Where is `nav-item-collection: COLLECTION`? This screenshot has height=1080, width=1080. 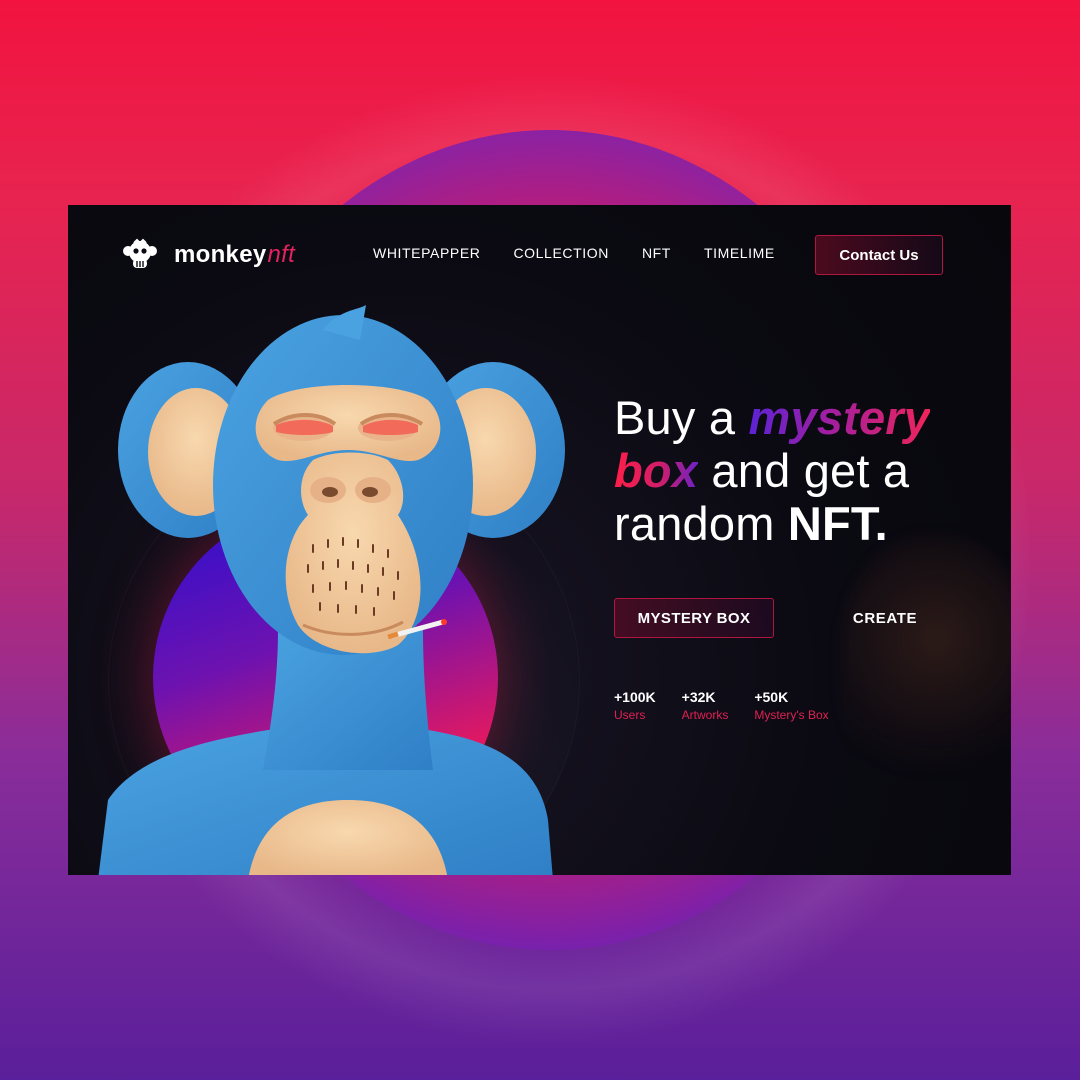
nav-item-collection: COLLECTION is located at coordinates (560, 253).